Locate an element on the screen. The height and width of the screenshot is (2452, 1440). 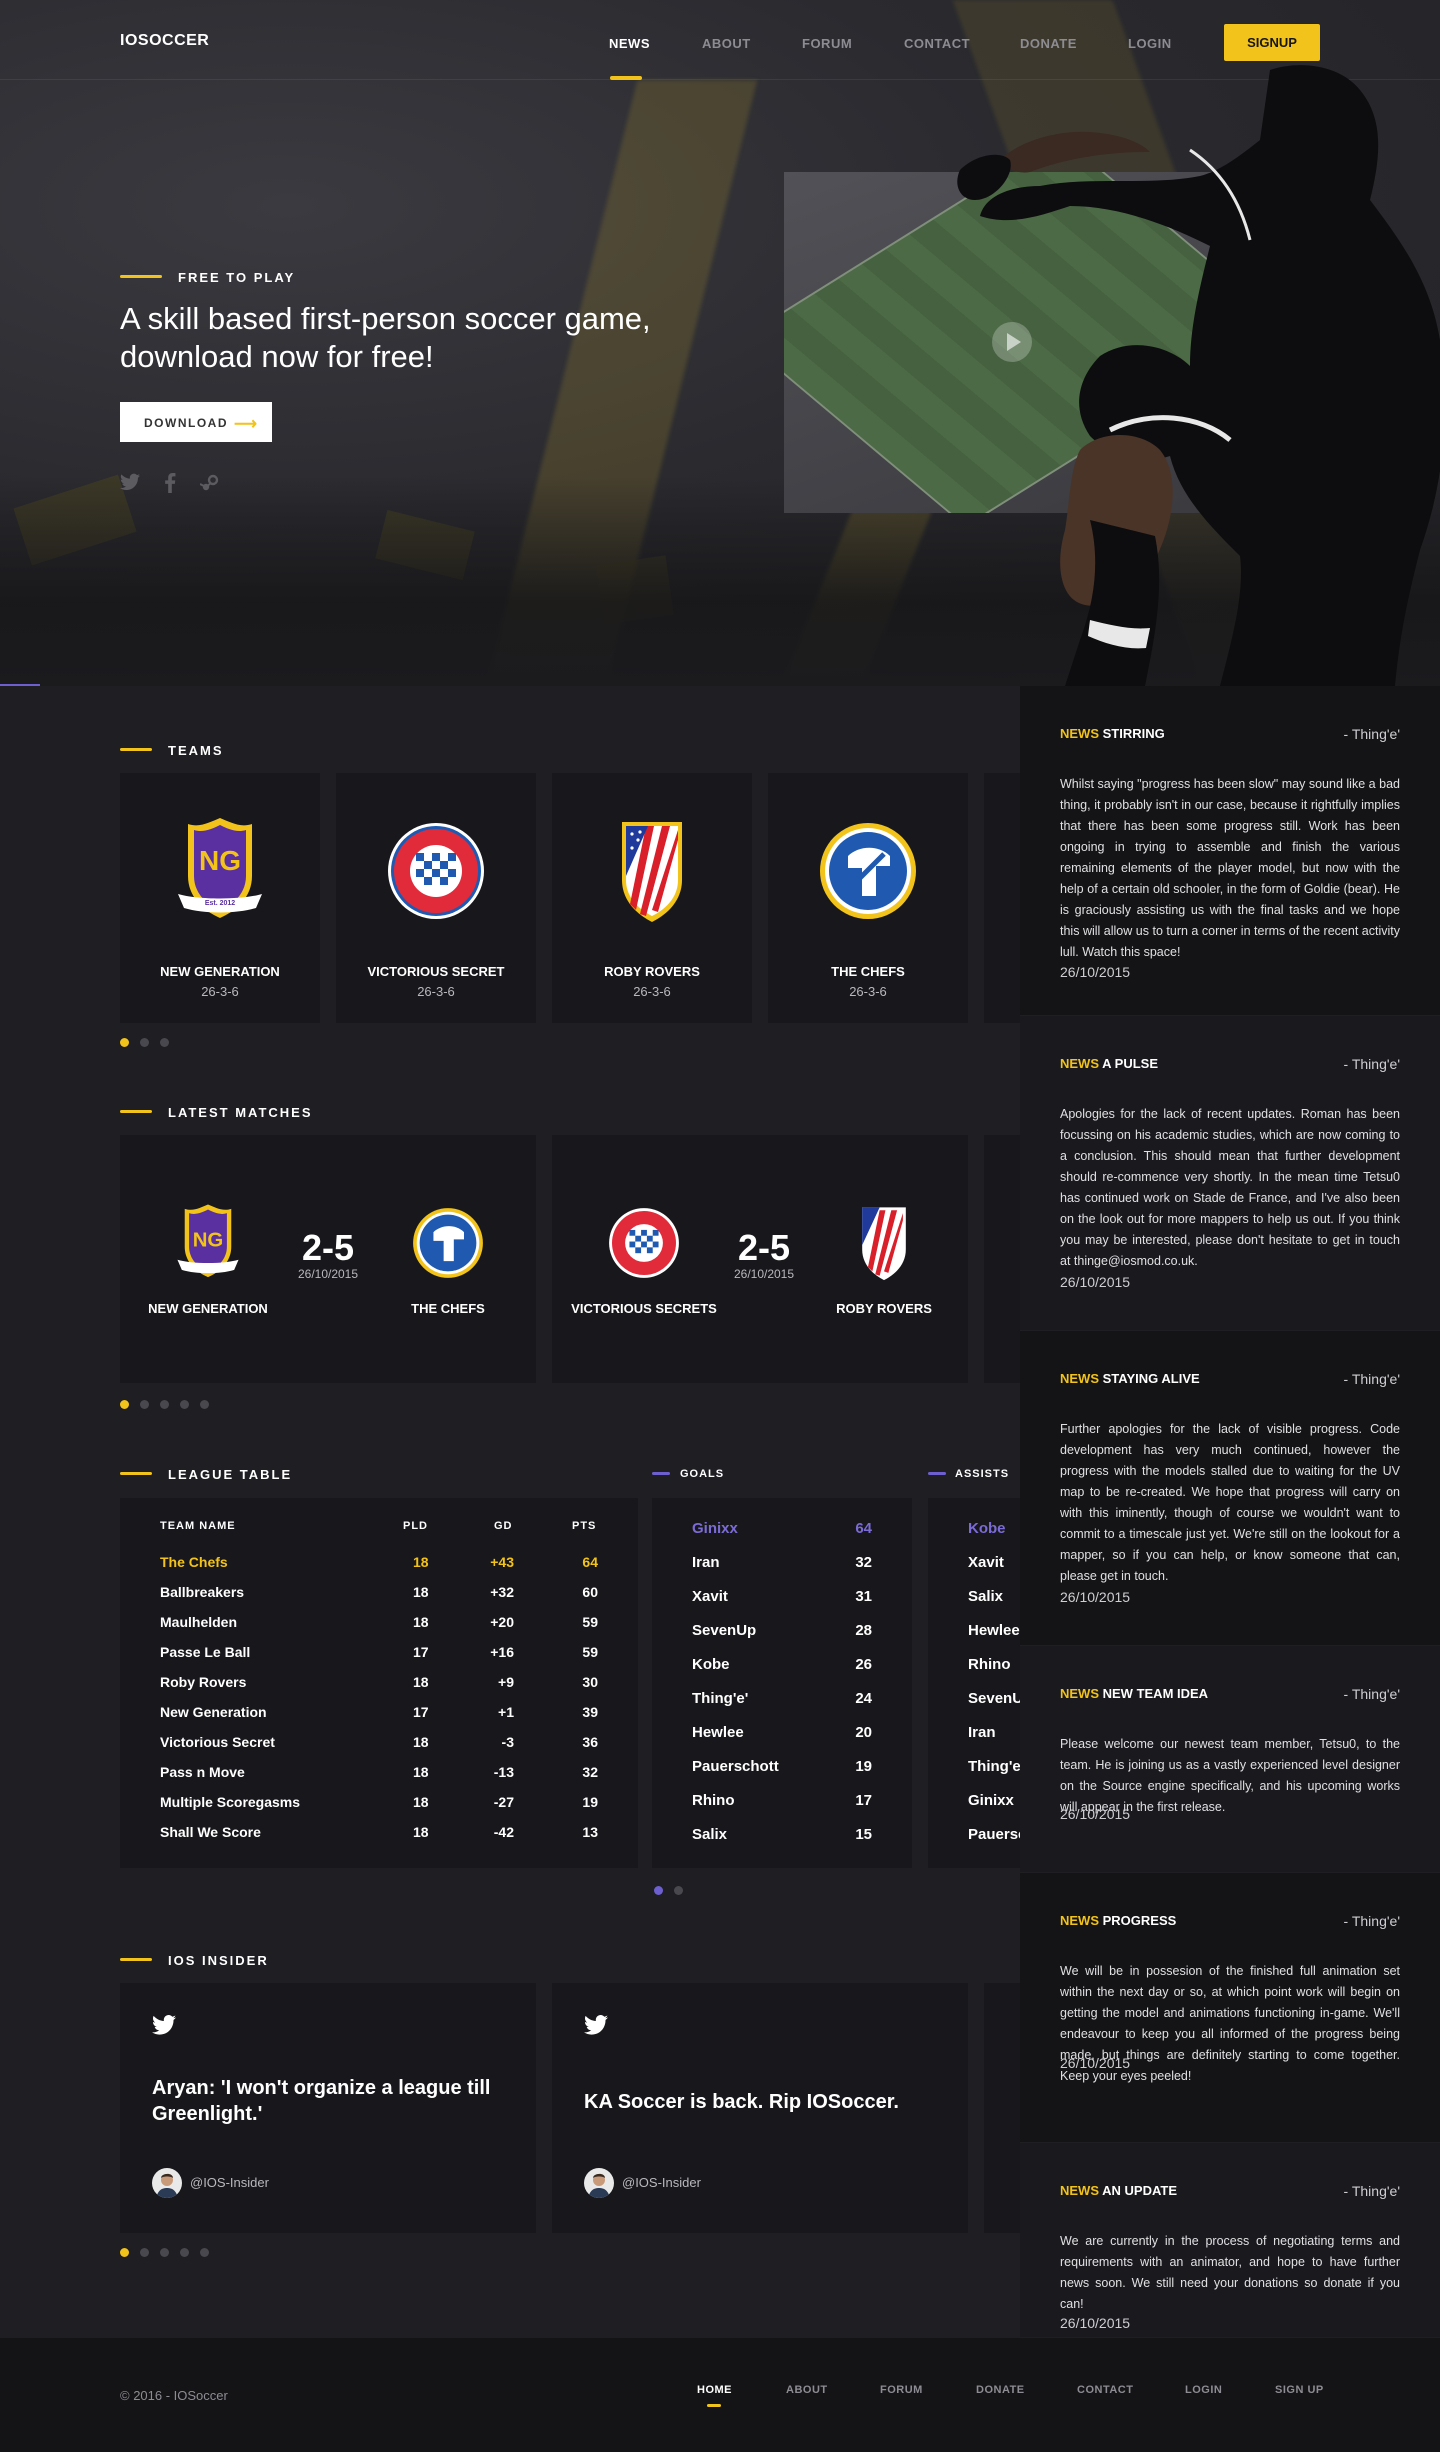
footer-link-donate: DONATE is located at coordinates (1000, 2390).